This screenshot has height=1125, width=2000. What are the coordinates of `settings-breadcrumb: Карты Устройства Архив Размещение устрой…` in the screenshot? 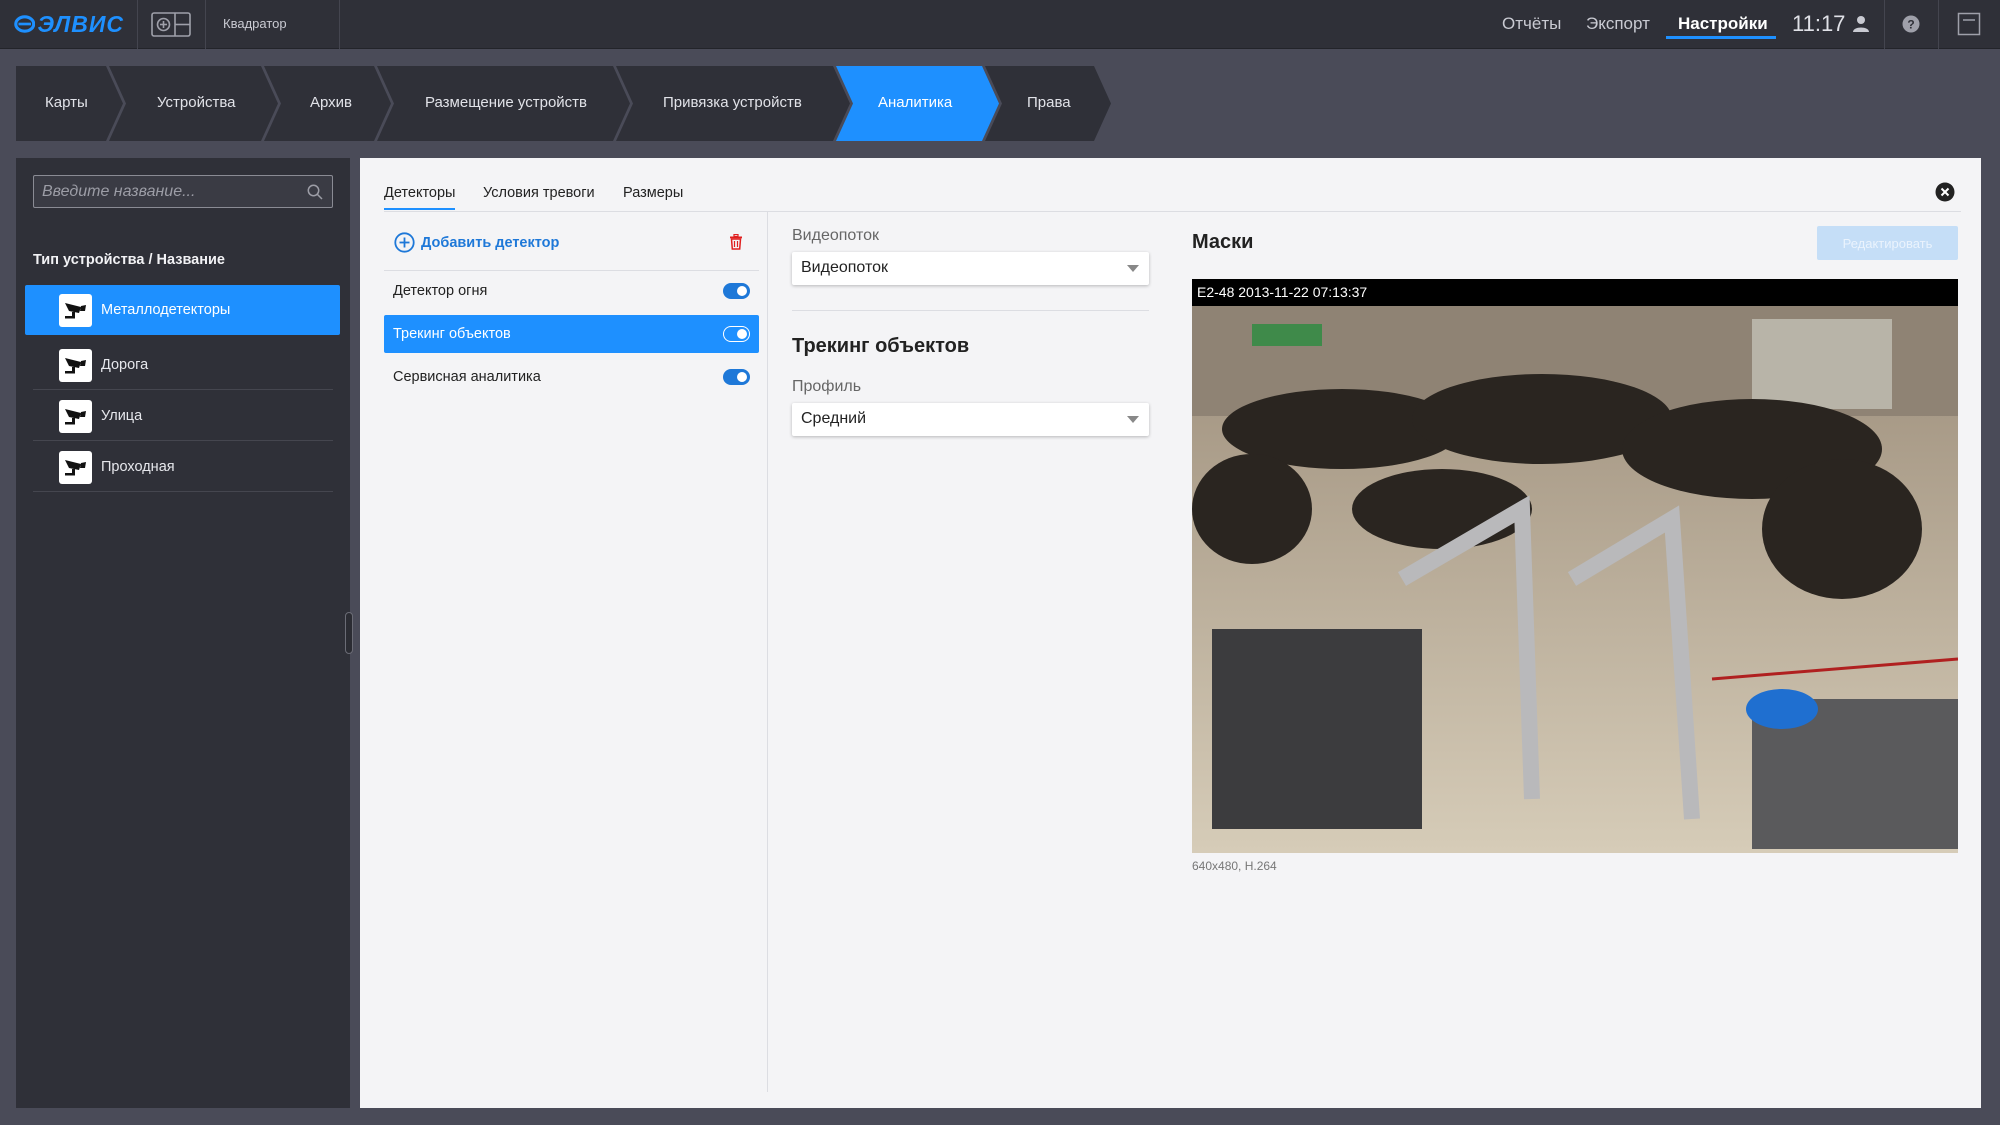 It's located at (566, 103).